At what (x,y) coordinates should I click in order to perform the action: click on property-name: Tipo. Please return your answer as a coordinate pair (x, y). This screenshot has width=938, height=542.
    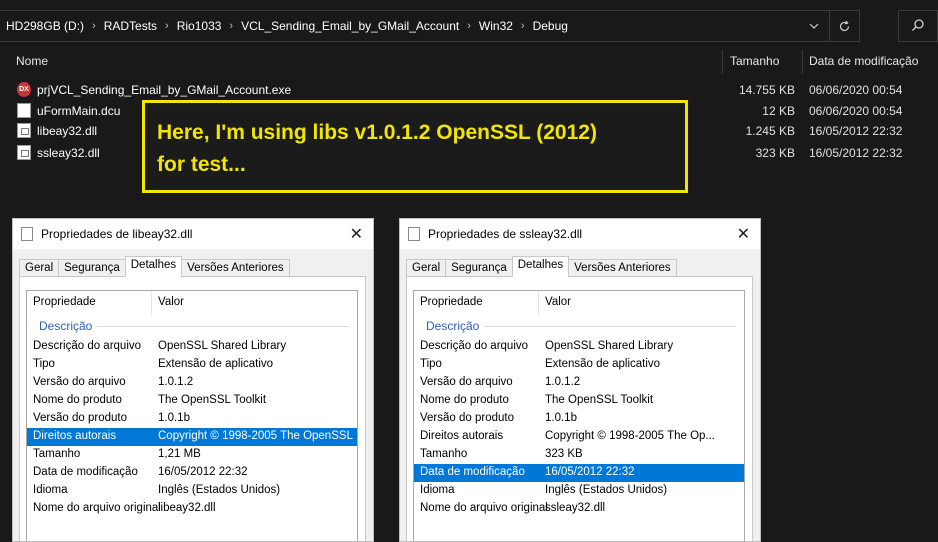
    Looking at the image, I should click on (44, 364).